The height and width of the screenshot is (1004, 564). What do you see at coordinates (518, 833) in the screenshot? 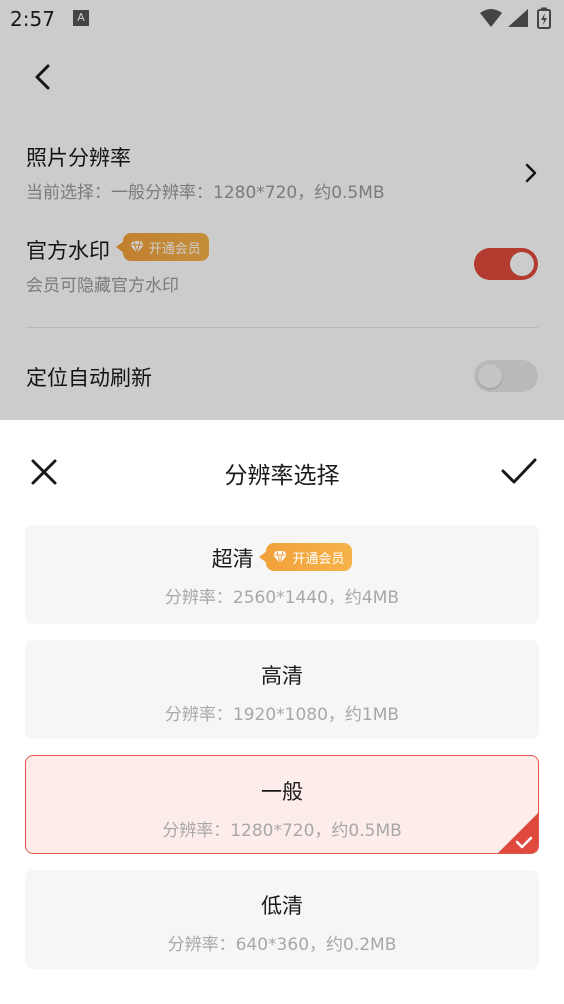
I see `selected-check-icon` at bounding box center [518, 833].